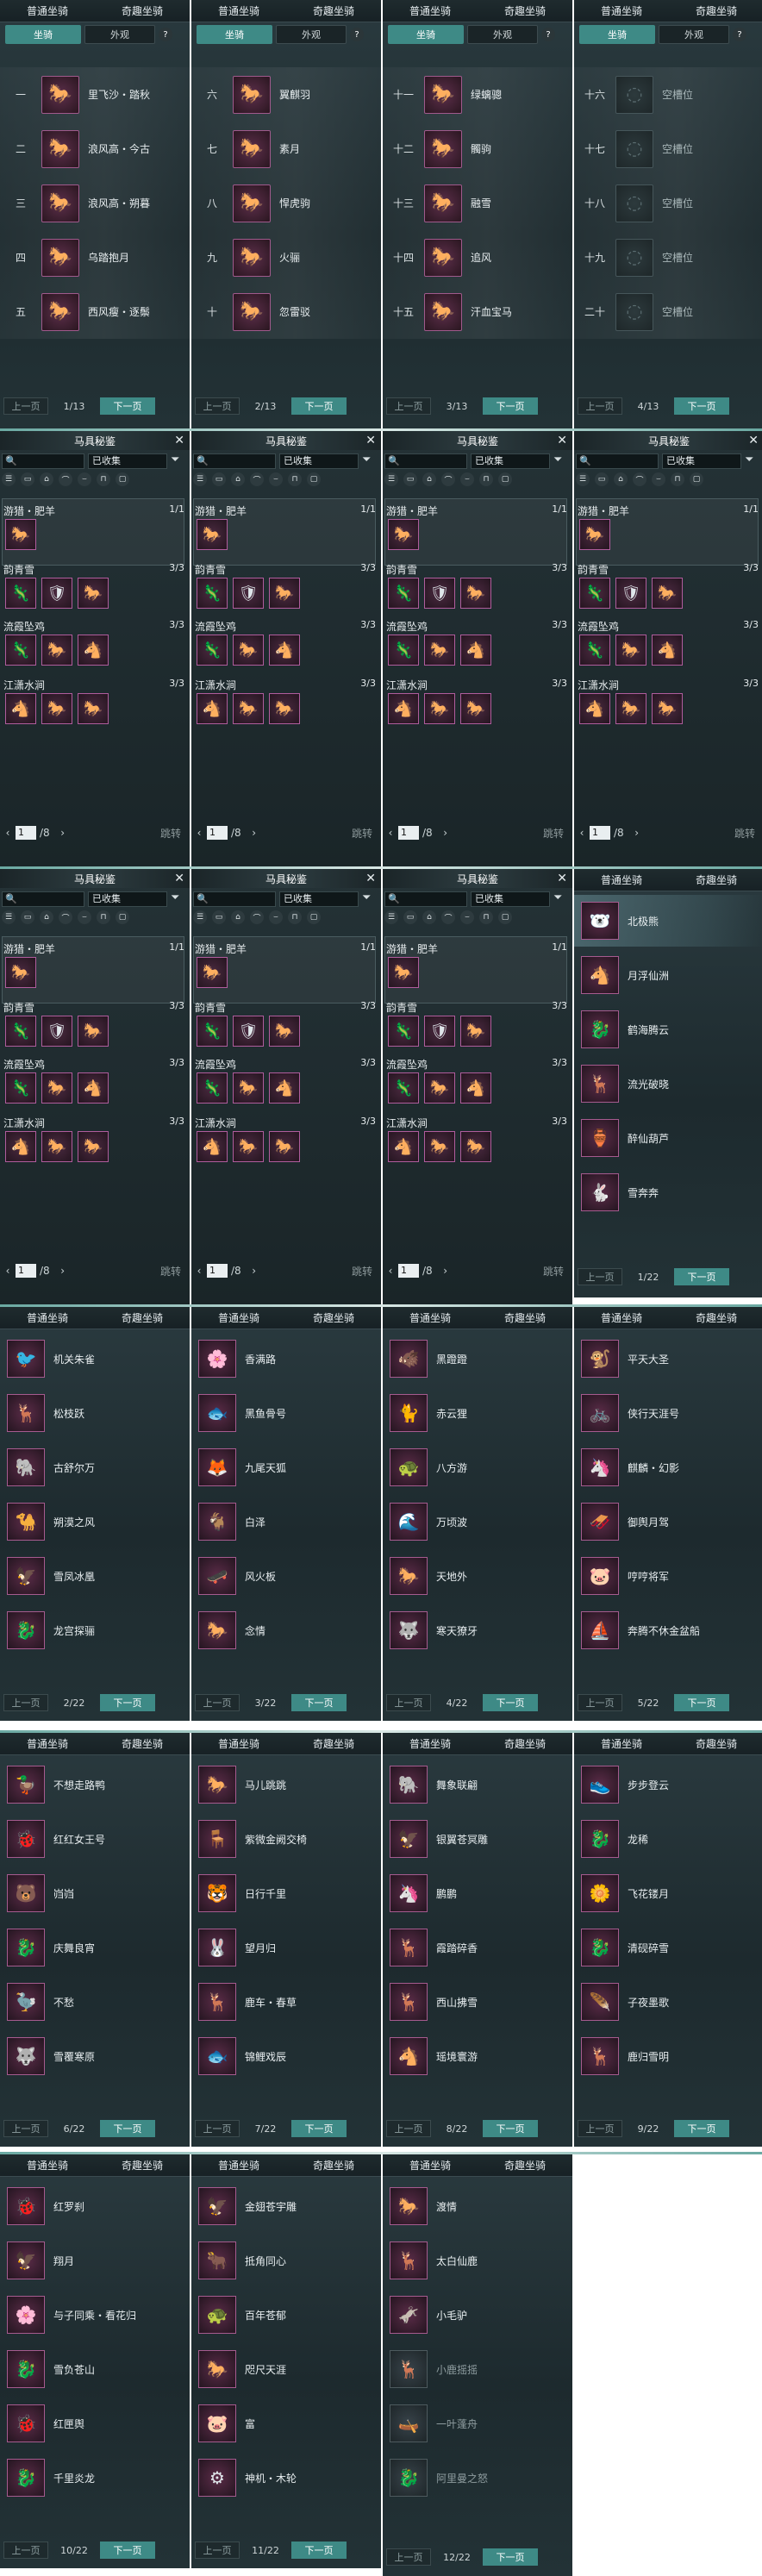  What do you see at coordinates (677, 479) in the screenshot?
I see `category-icon: ⊓` at bounding box center [677, 479].